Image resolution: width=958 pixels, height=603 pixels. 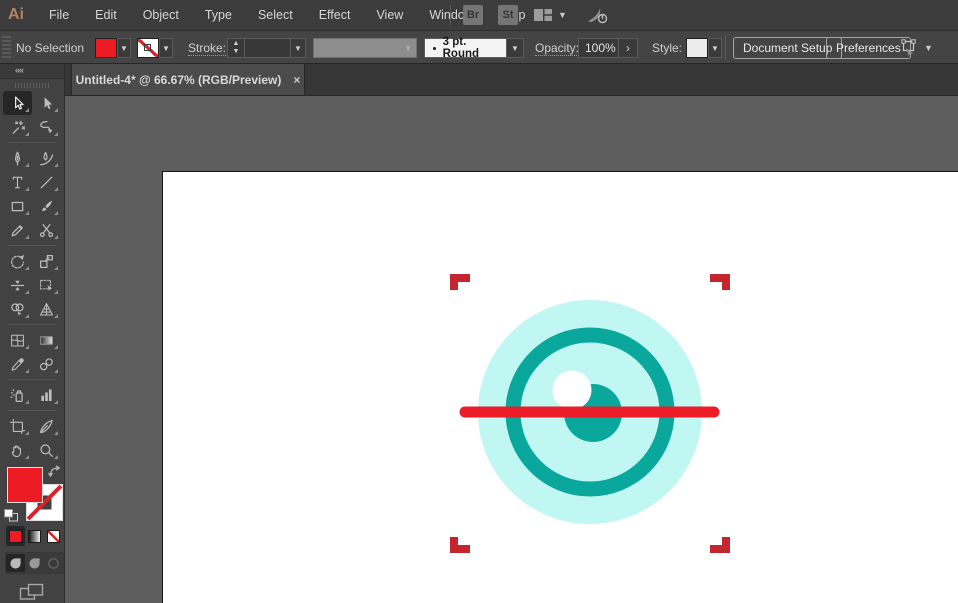 What do you see at coordinates (207, 48) in the screenshot?
I see `stroke-panel-link: Stroke:` at bounding box center [207, 48].